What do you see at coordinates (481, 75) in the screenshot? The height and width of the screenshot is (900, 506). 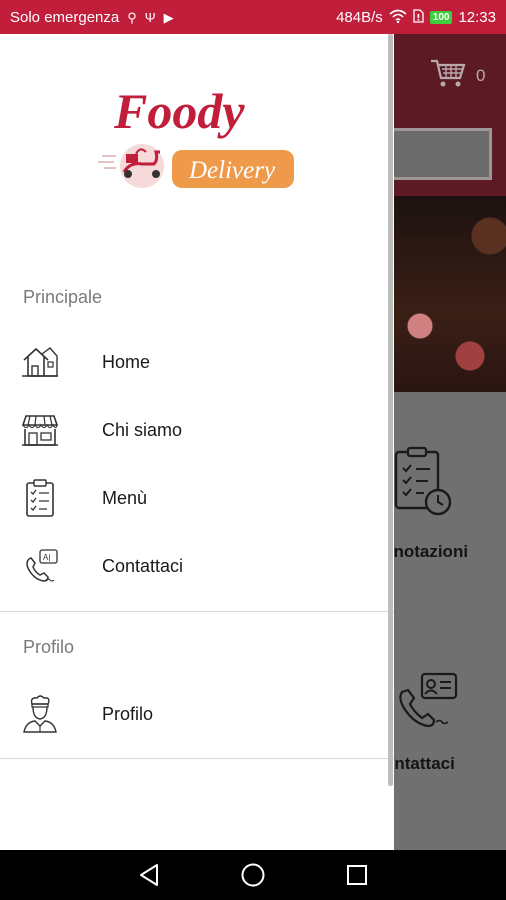 I see `cart-count: 0` at bounding box center [481, 75].